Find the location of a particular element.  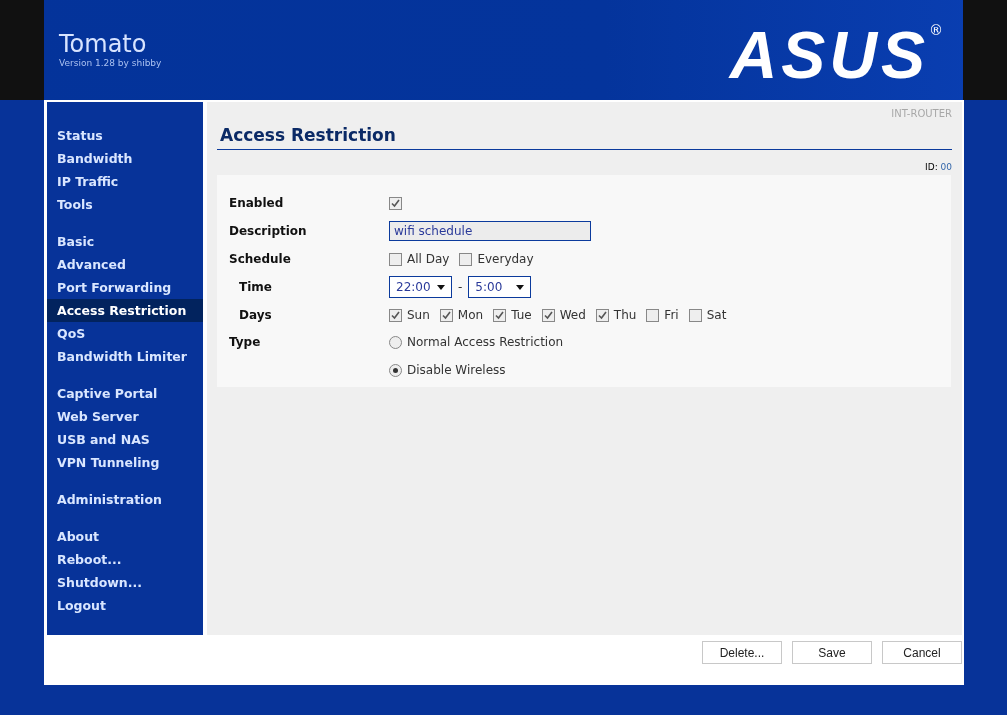

option-label: Sun is located at coordinates (418, 315).